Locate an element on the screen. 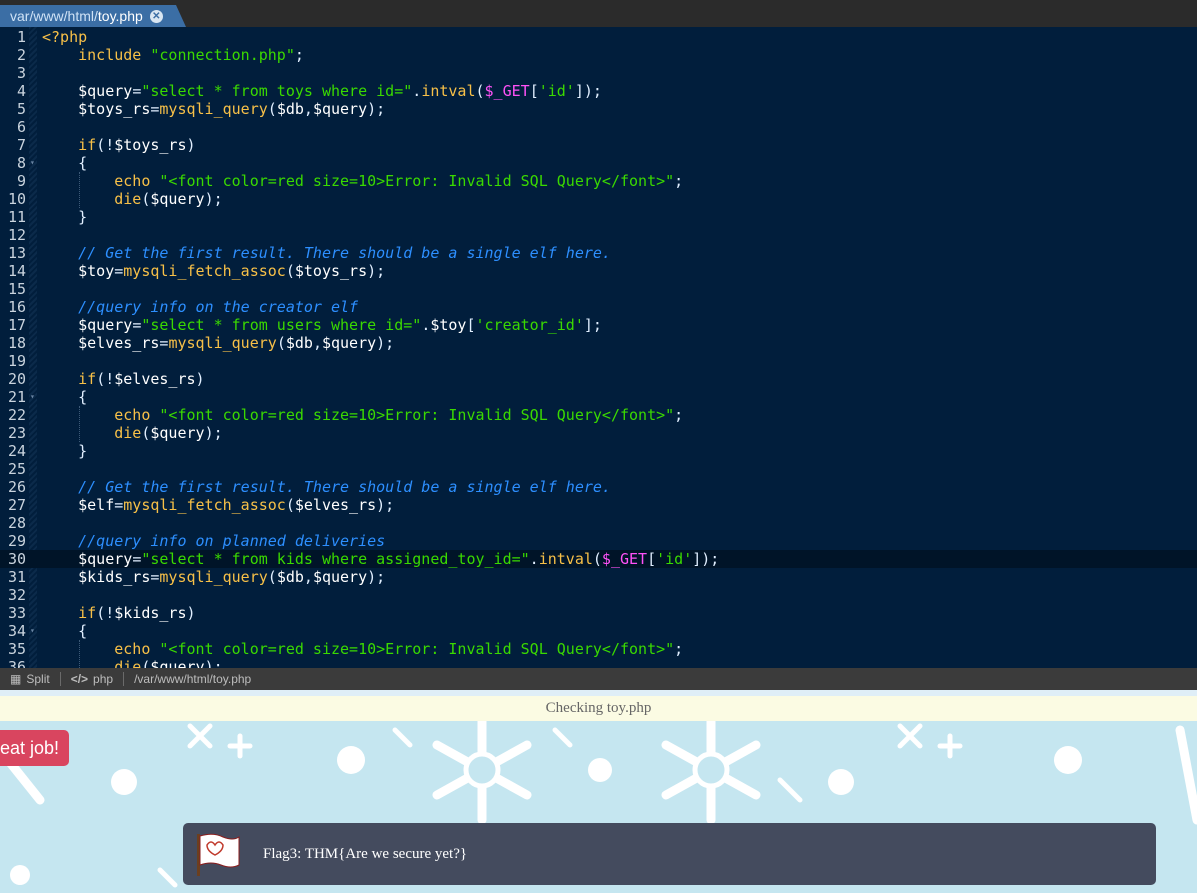  code-line: 6 is located at coordinates (598, 127).